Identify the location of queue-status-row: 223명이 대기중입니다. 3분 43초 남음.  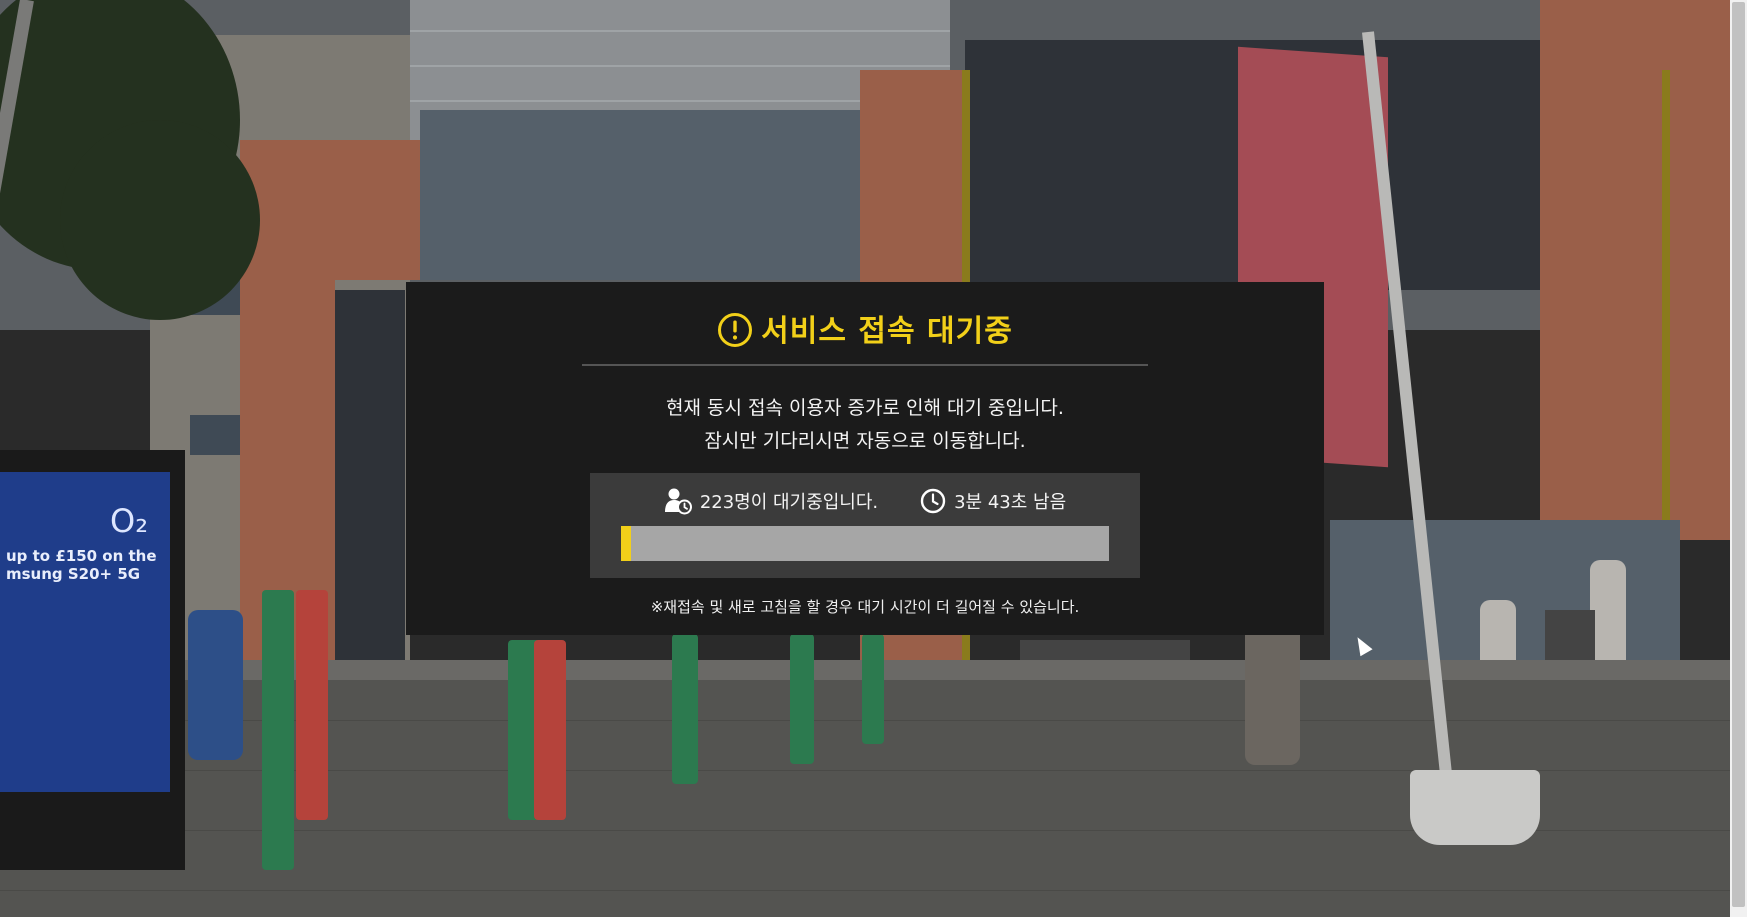
(865, 501).